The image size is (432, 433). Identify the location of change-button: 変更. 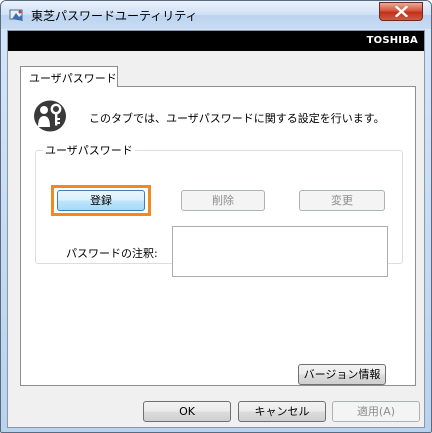
(342, 200).